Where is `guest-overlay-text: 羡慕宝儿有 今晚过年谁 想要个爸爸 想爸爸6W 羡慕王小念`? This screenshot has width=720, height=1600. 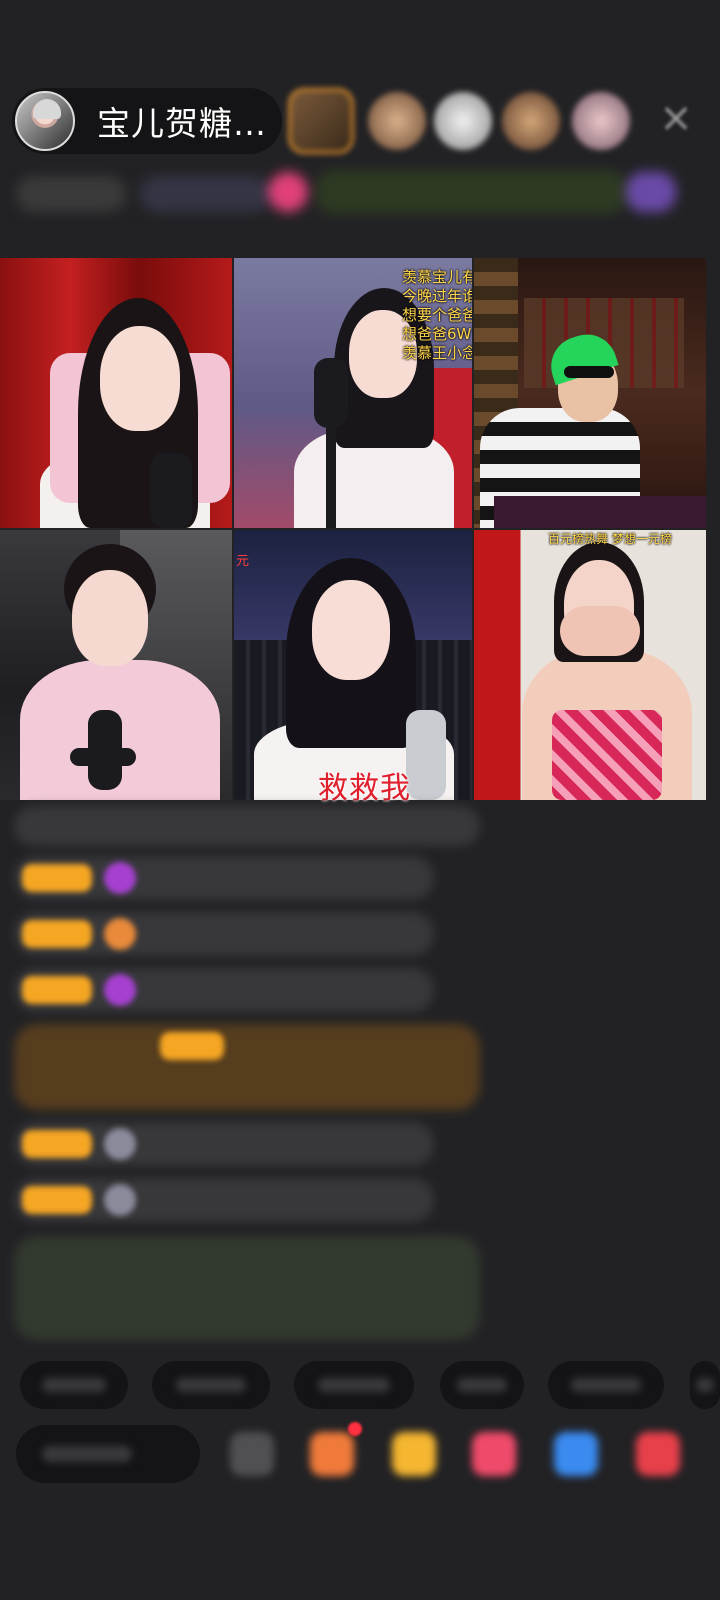
guest-overlay-text: 羡慕宝儿有 今晚过年谁 想要个爸爸 想爸爸6W 羡慕王小念 is located at coordinates (437, 315).